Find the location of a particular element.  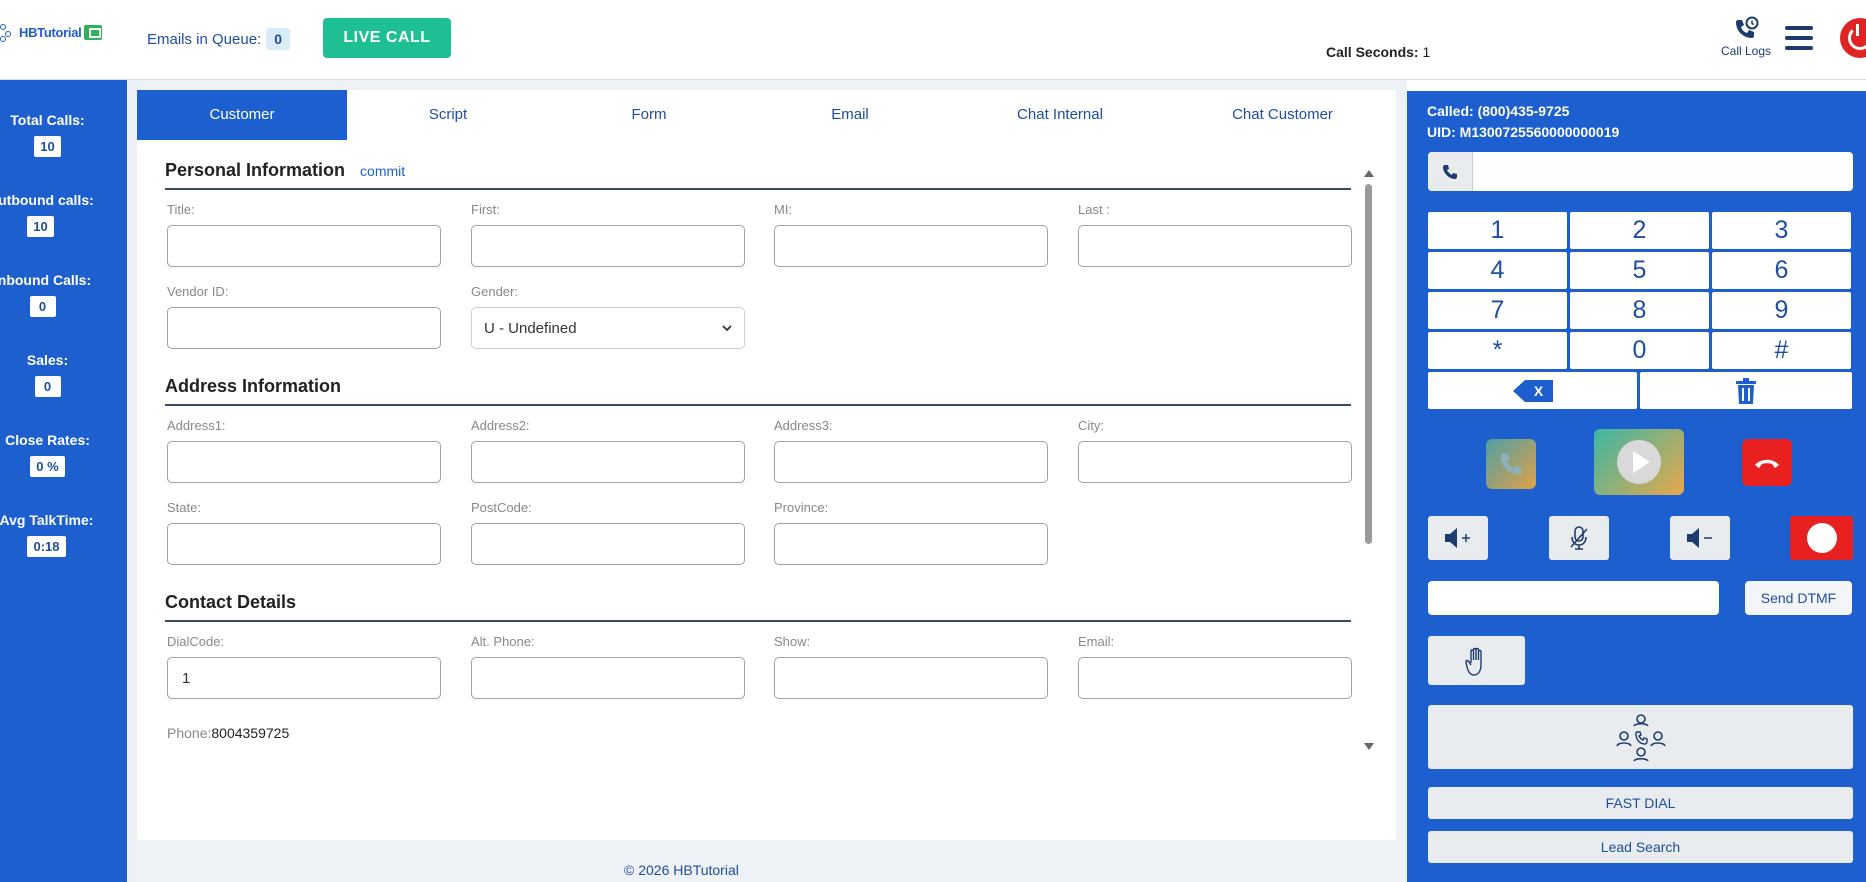

key-3: 3 is located at coordinates (1781, 230).